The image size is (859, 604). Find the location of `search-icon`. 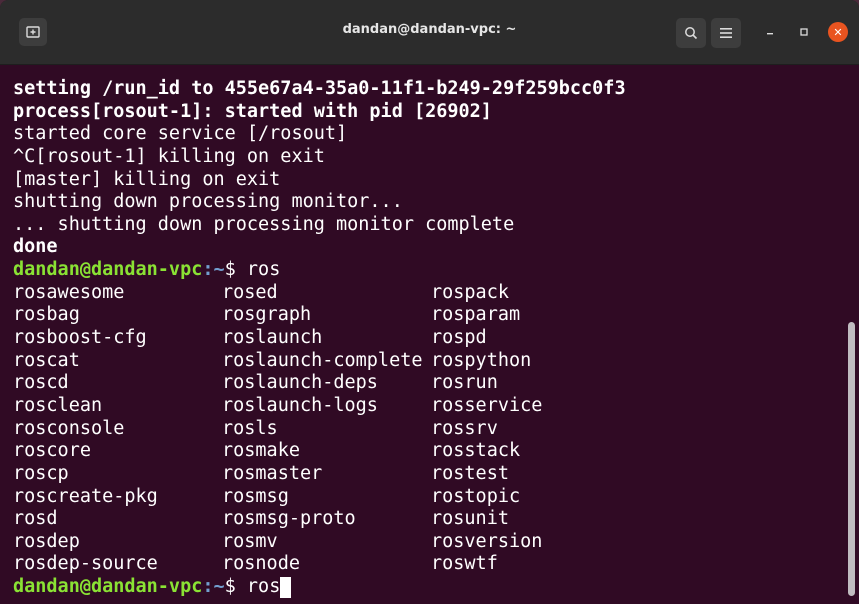

search-icon is located at coordinates (691, 33).